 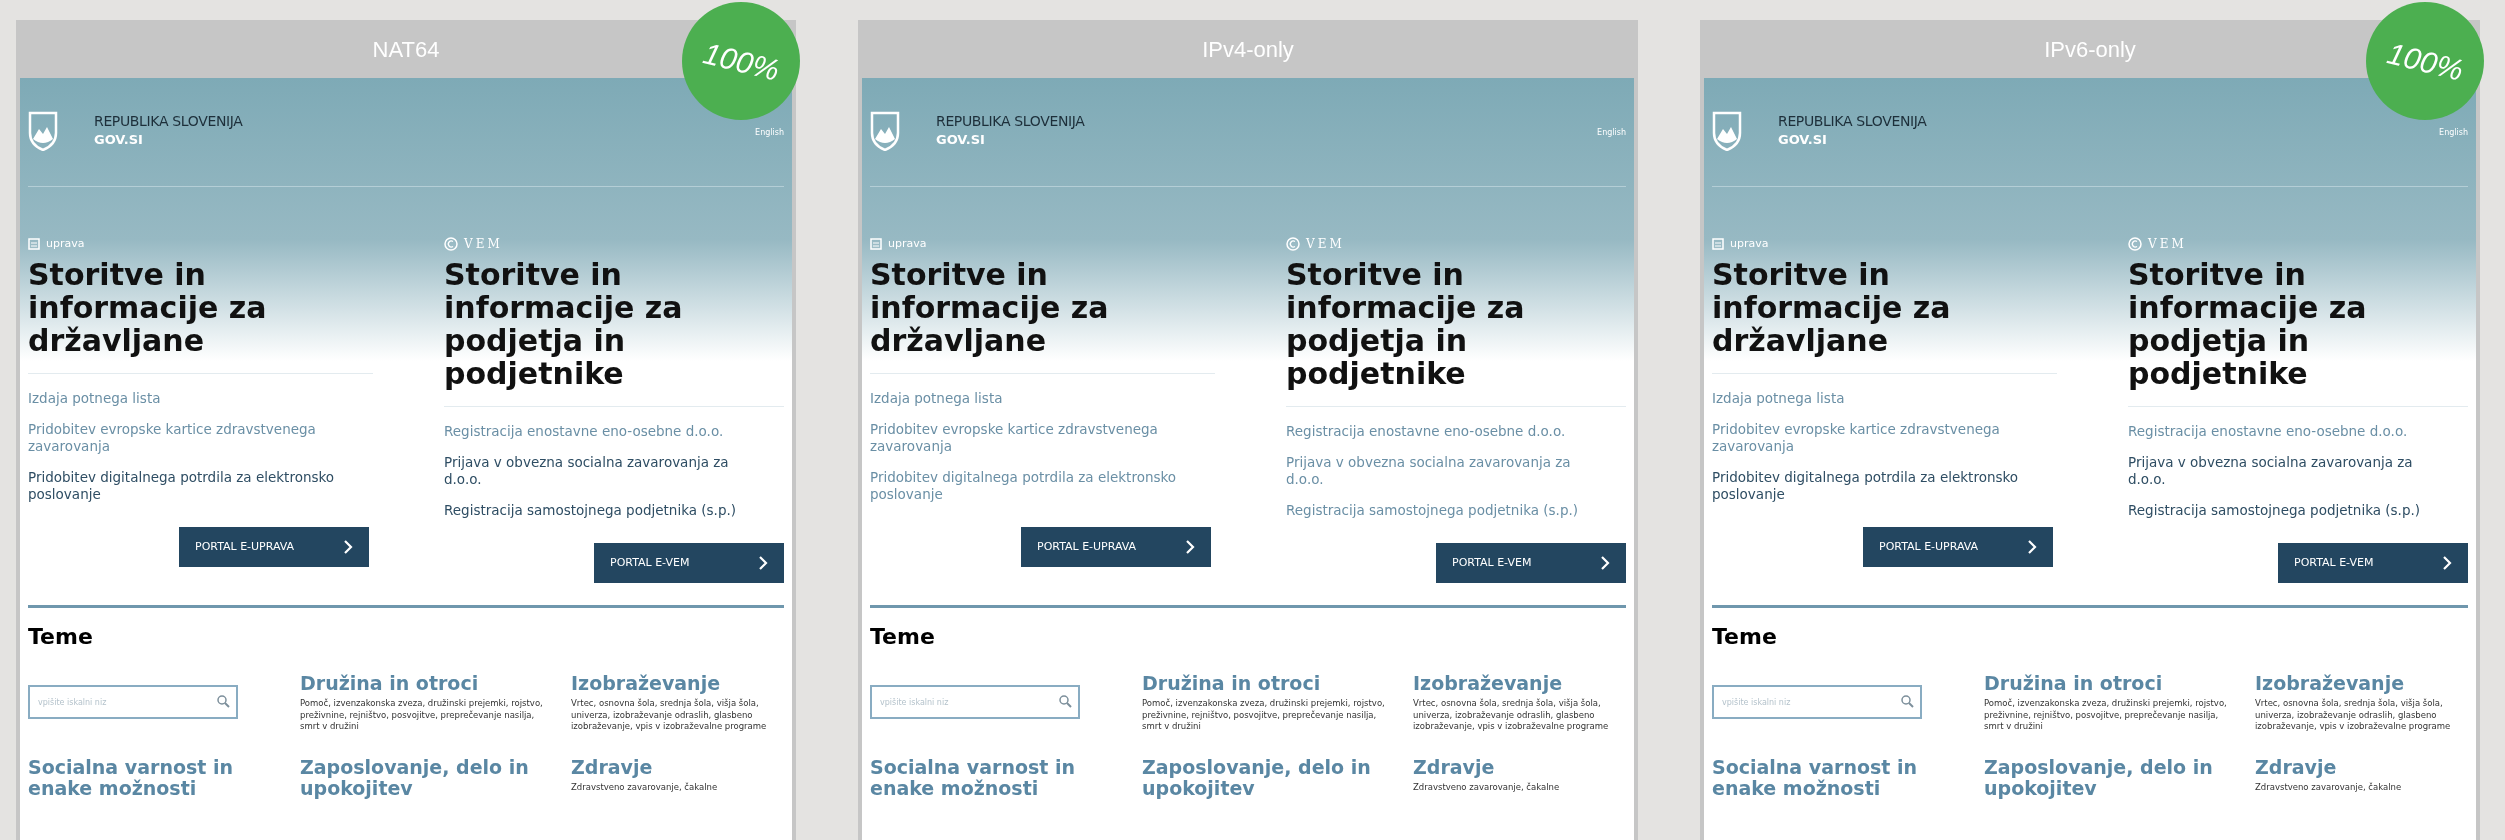 What do you see at coordinates (1248, 49) in the screenshot?
I see `panel-title: IPv4-only` at bounding box center [1248, 49].